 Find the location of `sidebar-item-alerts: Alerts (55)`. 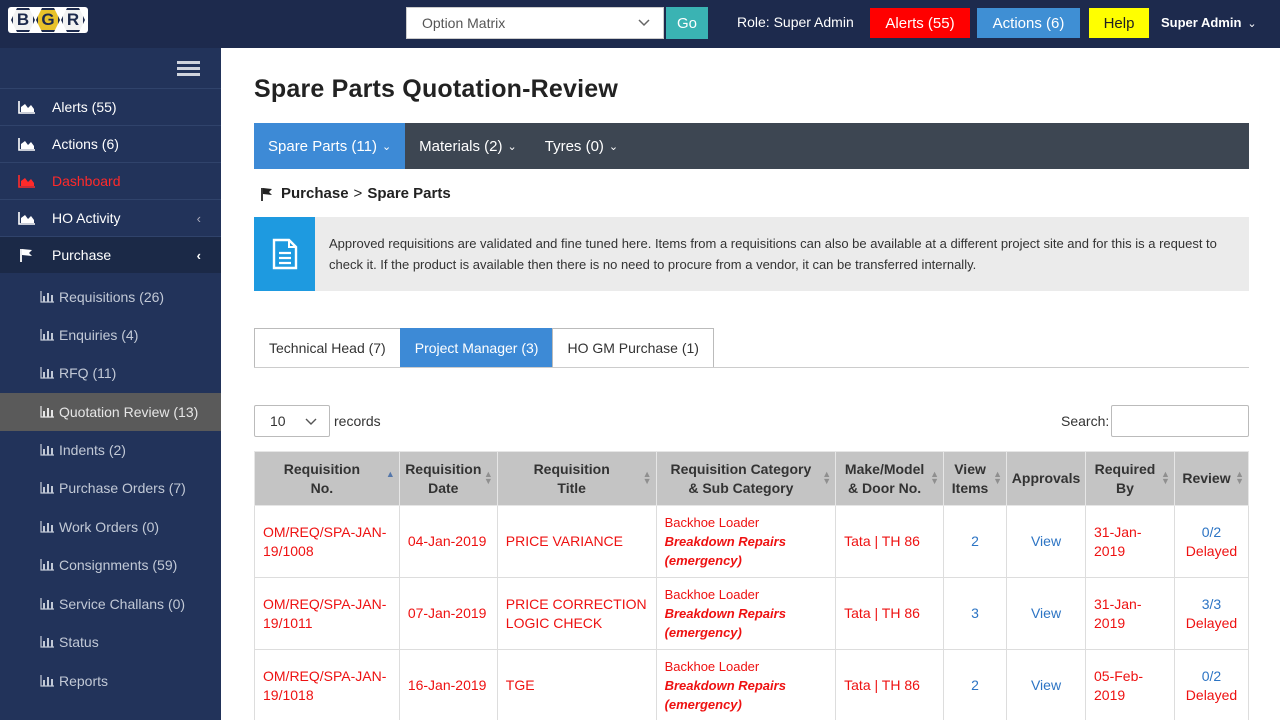

sidebar-item-alerts: Alerts (55) is located at coordinates (110, 106).